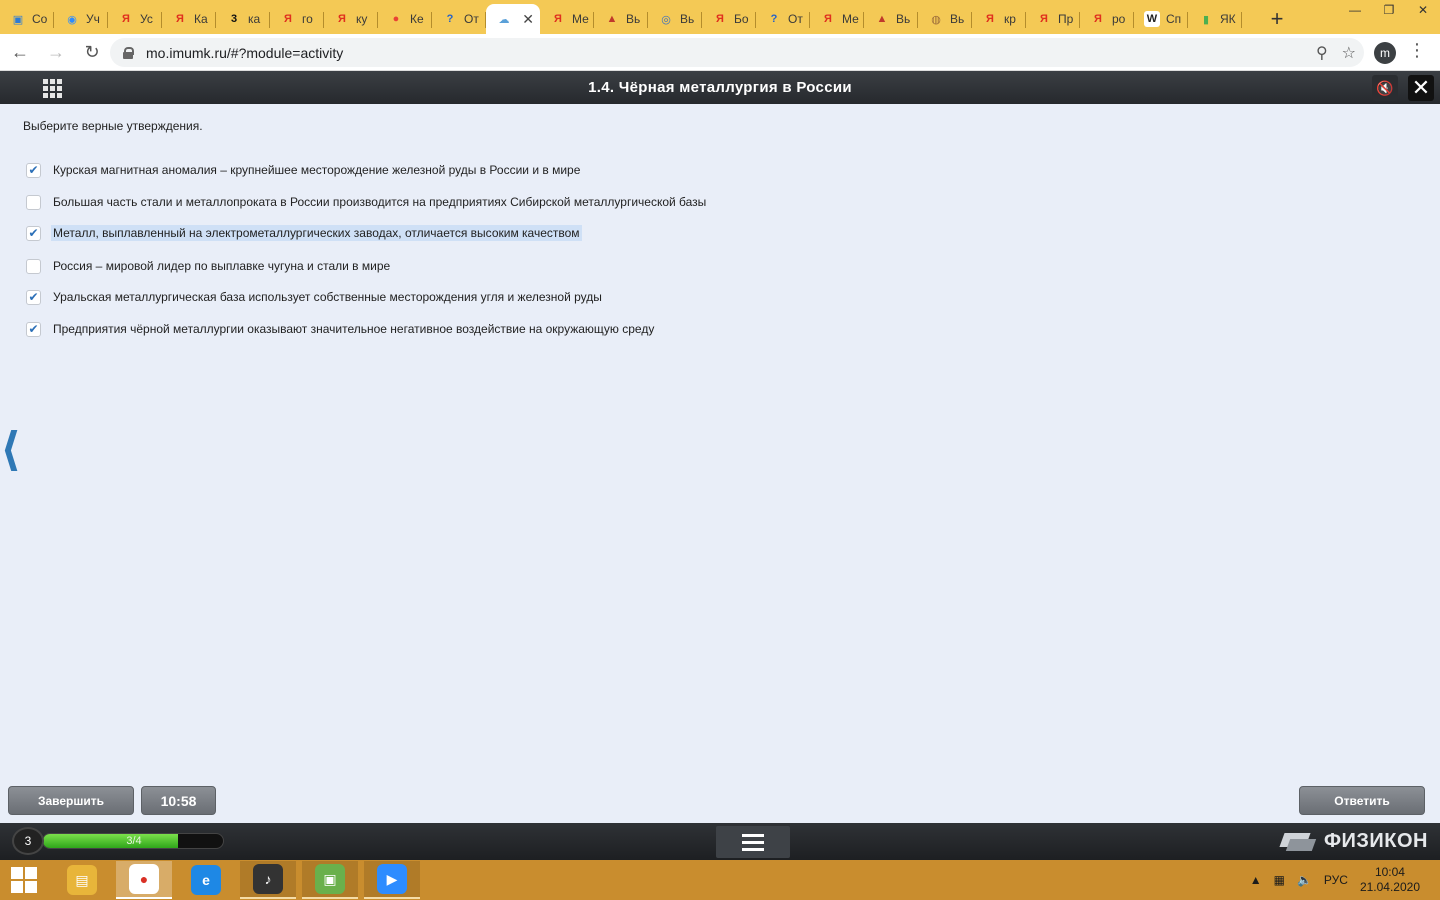 Image resolution: width=1440 pixels, height=900 pixels. What do you see at coordinates (1389, 887) in the screenshot?
I see `clock-date: 21.04.2020` at bounding box center [1389, 887].